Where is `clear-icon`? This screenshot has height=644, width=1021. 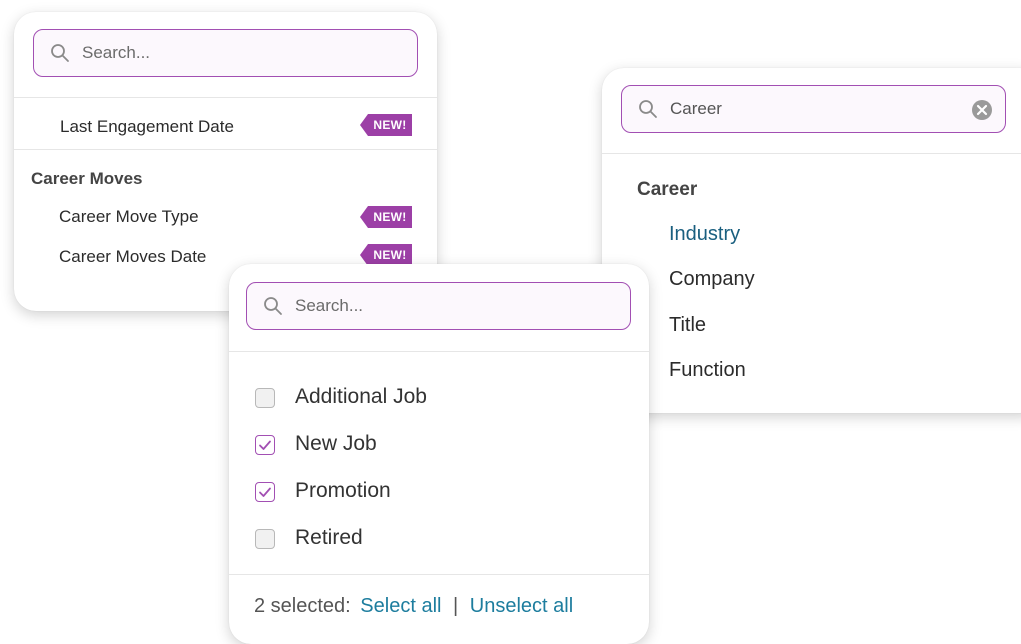 clear-icon is located at coordinates (982, 110).